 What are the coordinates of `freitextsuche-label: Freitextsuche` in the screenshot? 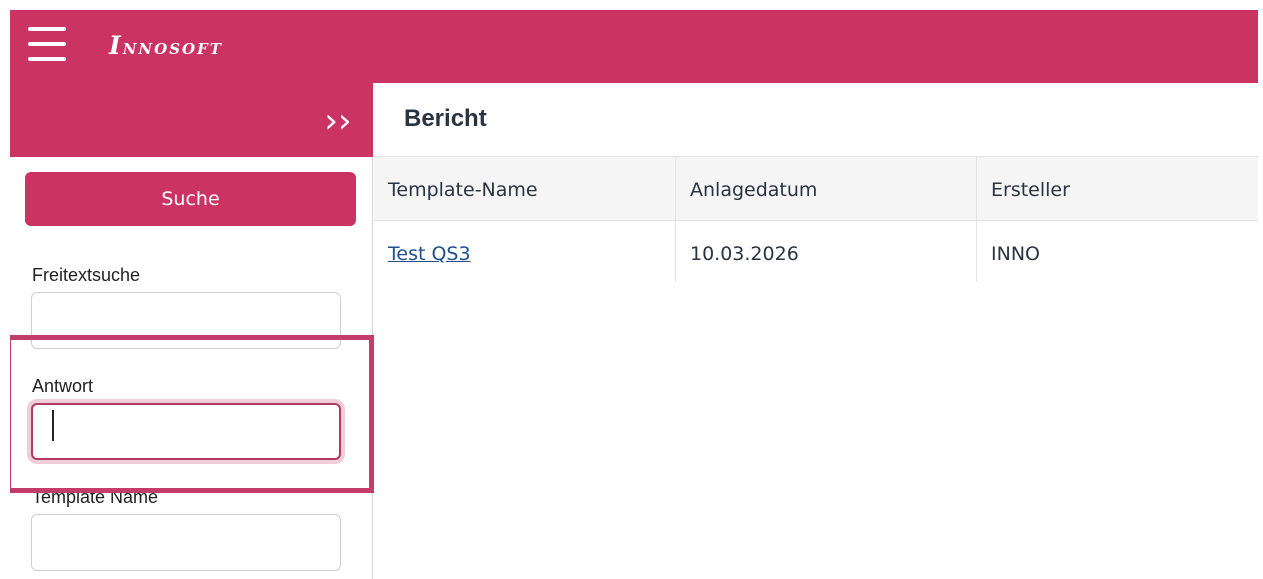 It's located at (86, 275).